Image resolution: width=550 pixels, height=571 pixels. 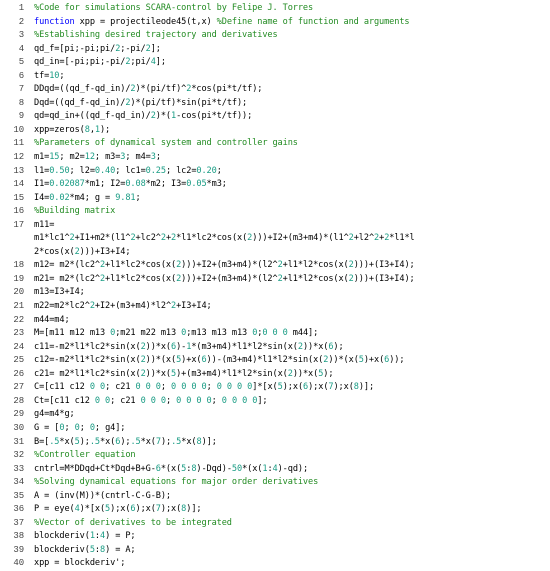 I want to click on code-line: 32 %Controller equation, so click(x=275, y=456).